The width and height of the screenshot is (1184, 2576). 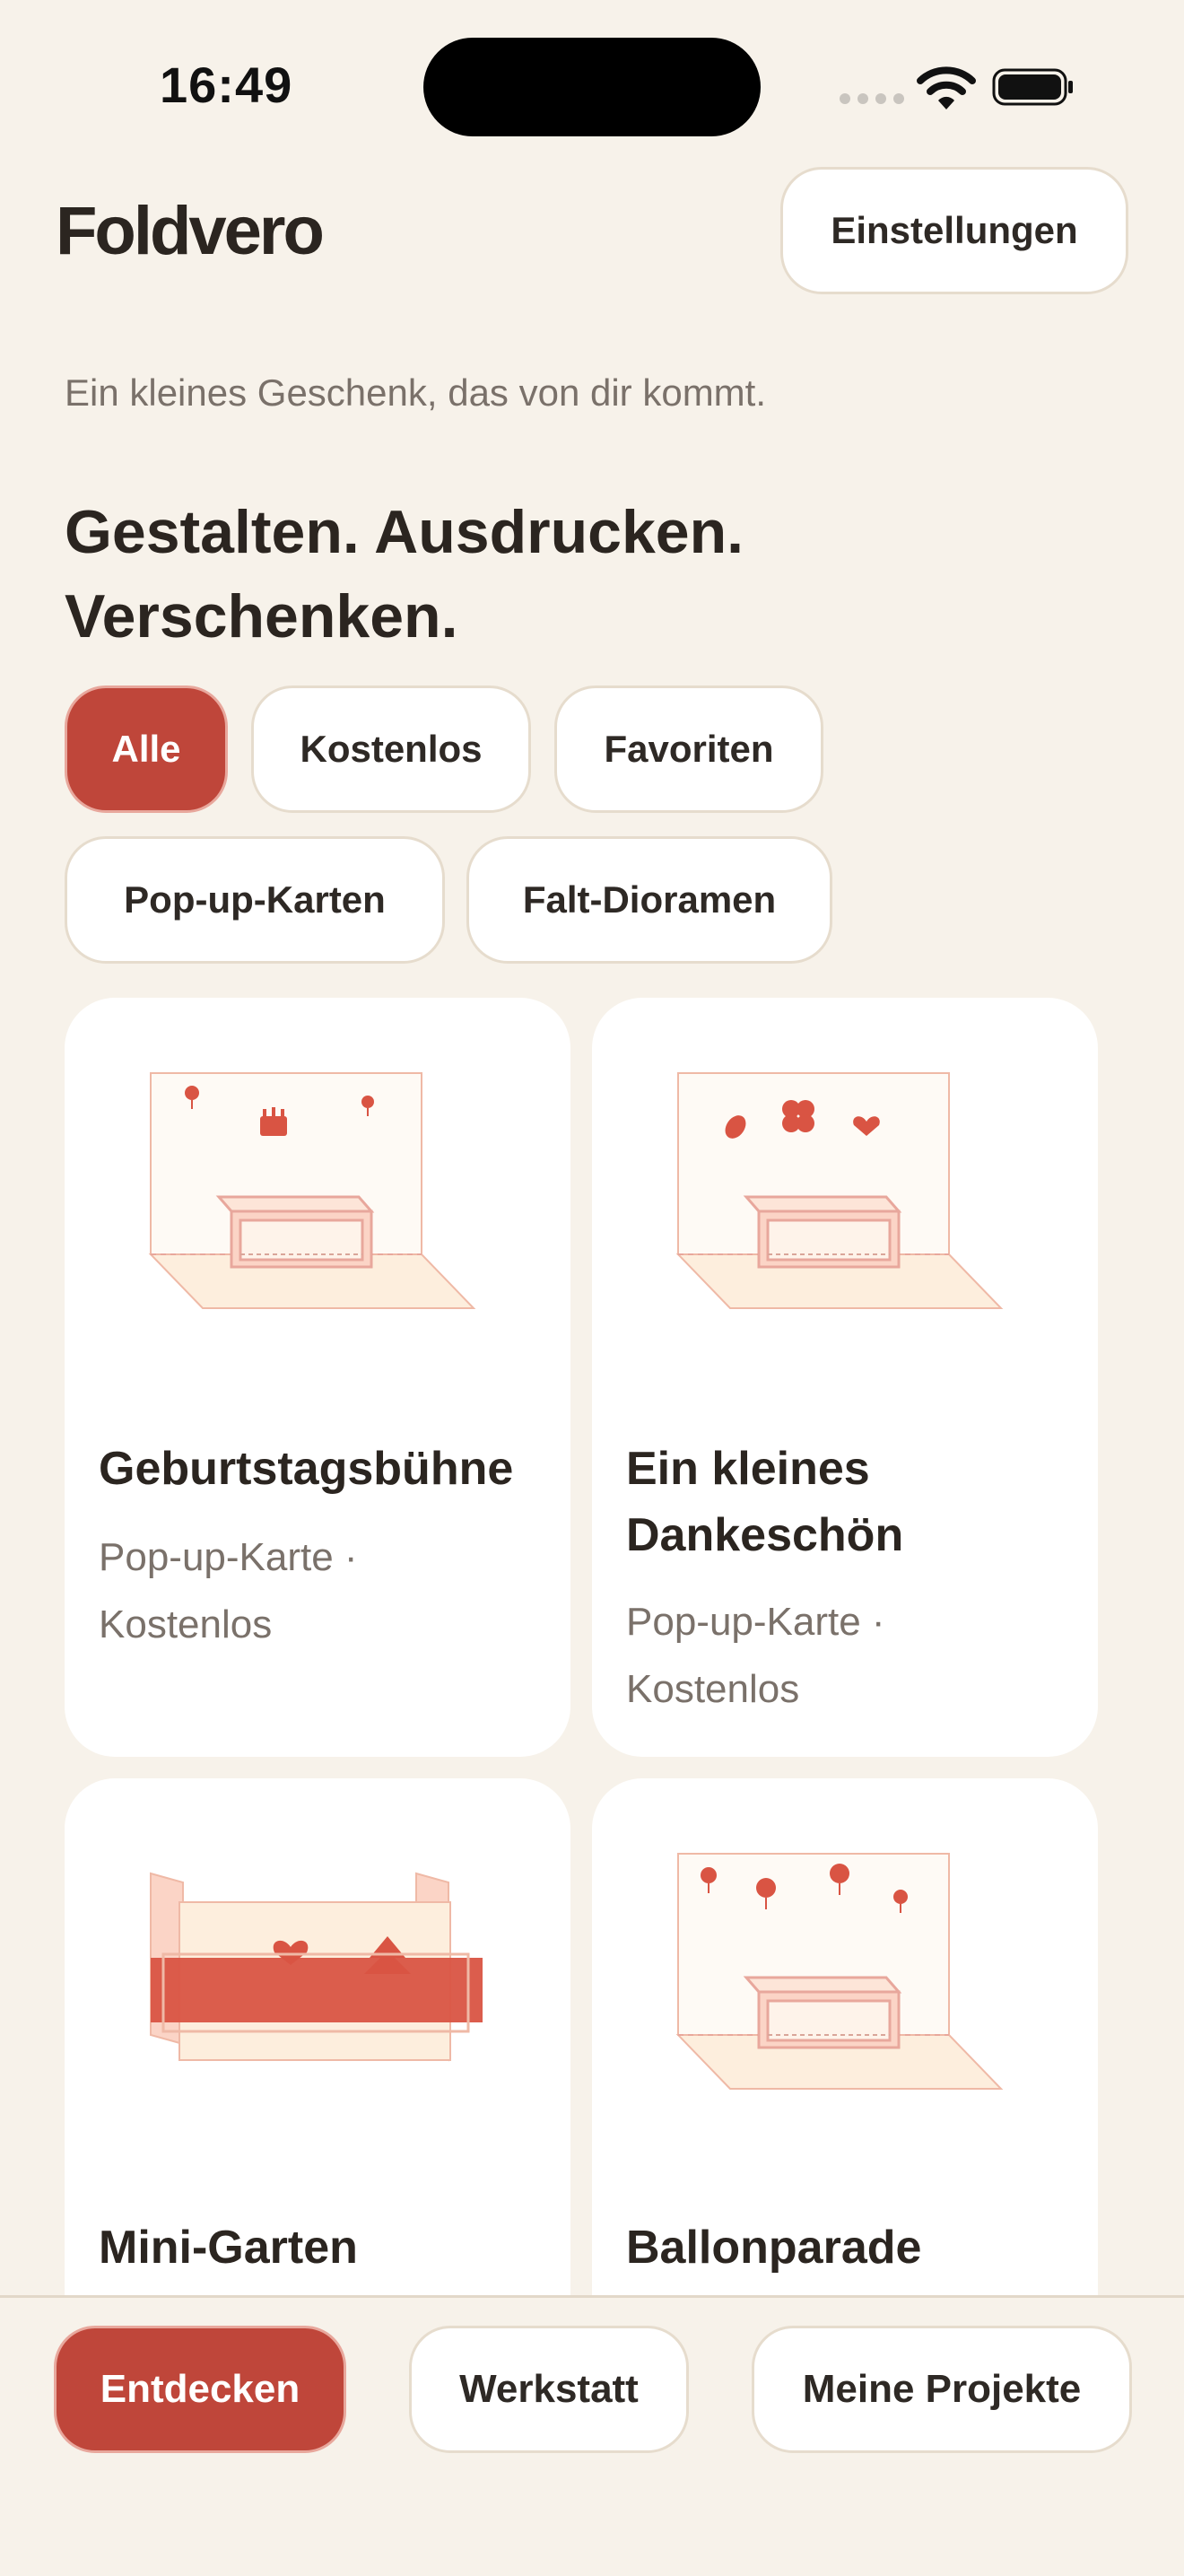 I want to click on headline-line-1: Gestalten. Ausdrucken., so click(x=404, y=532).